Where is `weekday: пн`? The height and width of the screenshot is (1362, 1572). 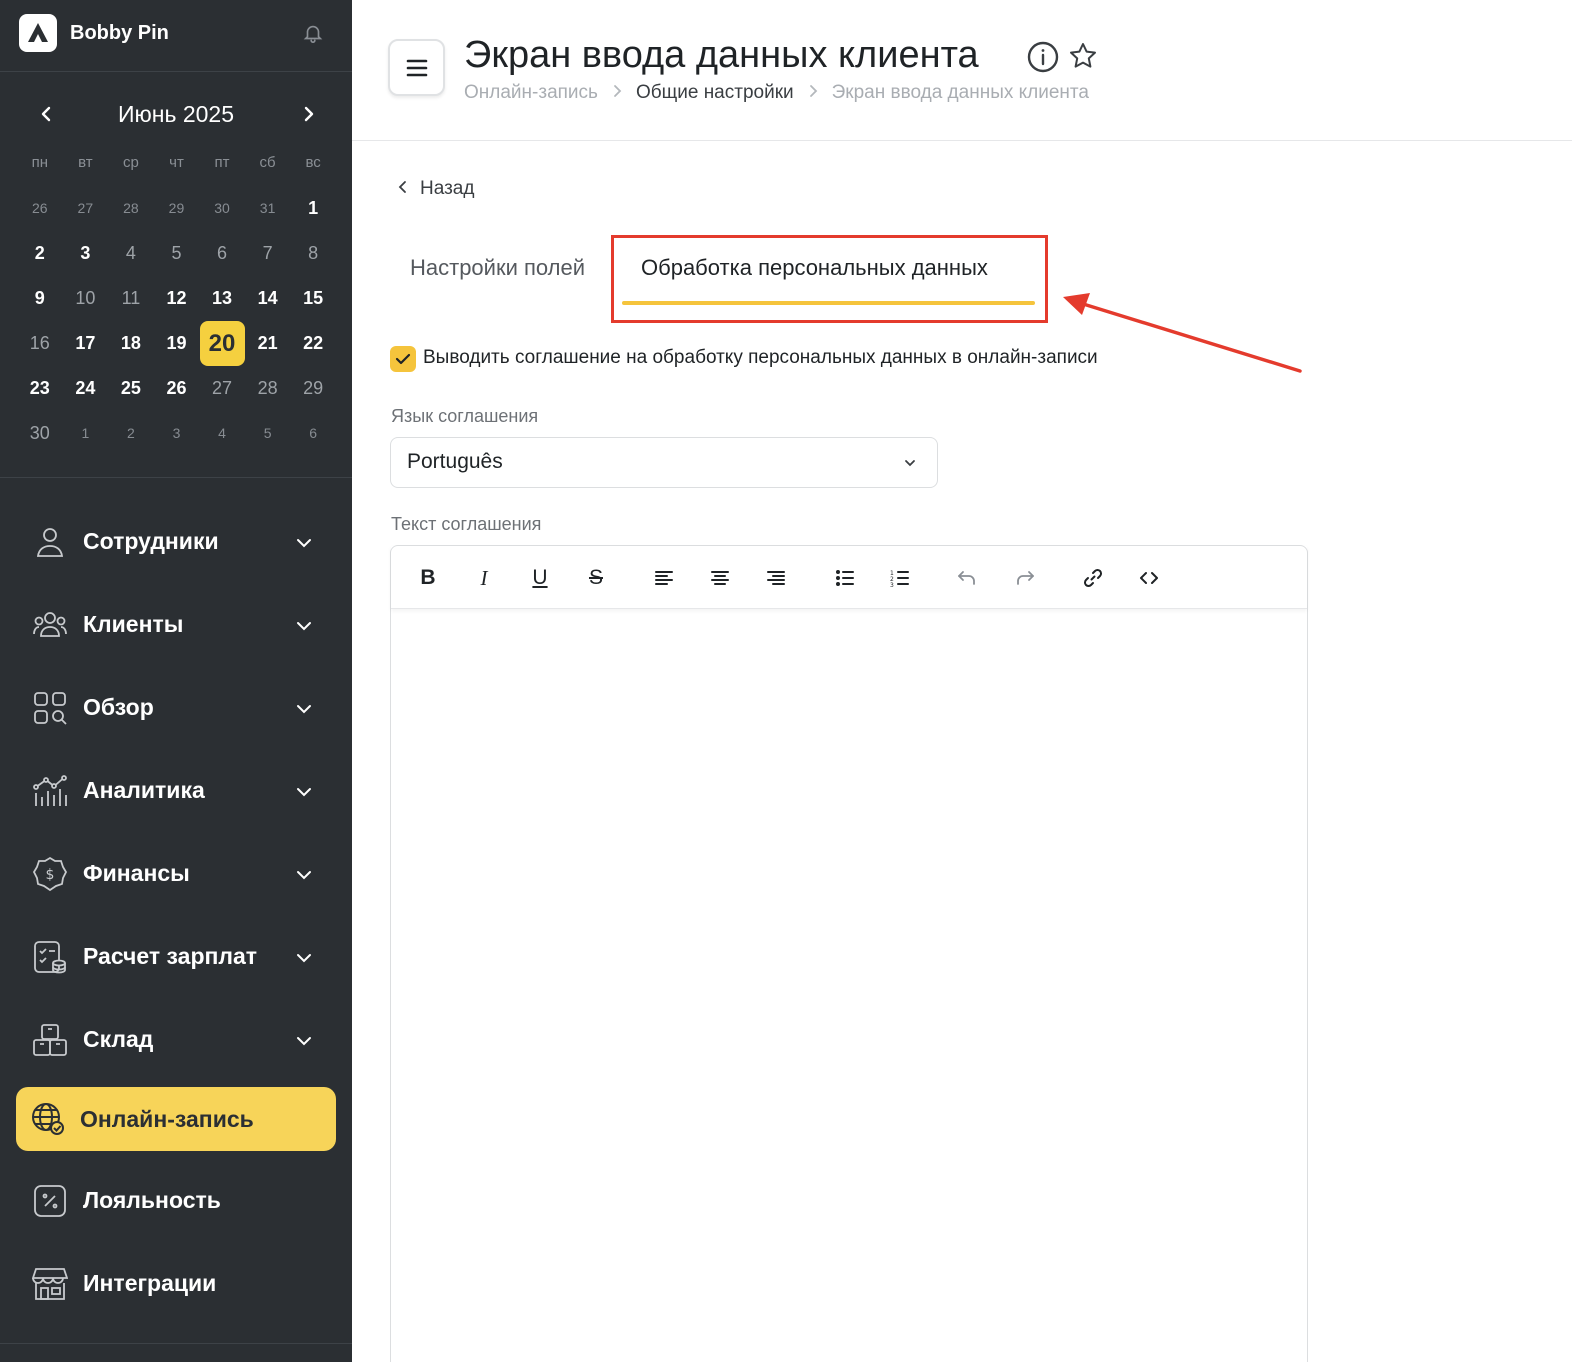
weekday: пн is located at coordinates (39, 162).